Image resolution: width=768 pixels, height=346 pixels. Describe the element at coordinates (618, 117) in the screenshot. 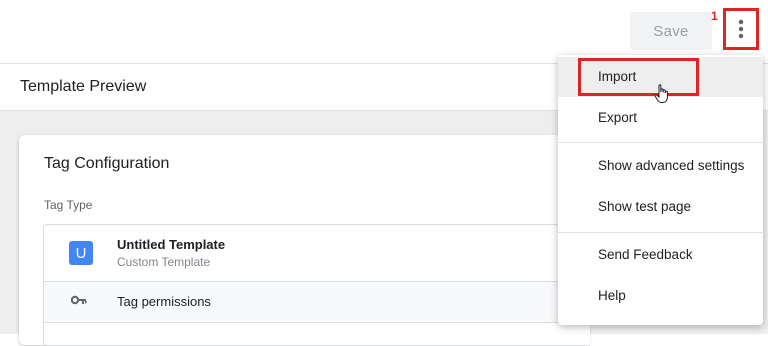

I see `menu-item-export-label: Export` at that location.